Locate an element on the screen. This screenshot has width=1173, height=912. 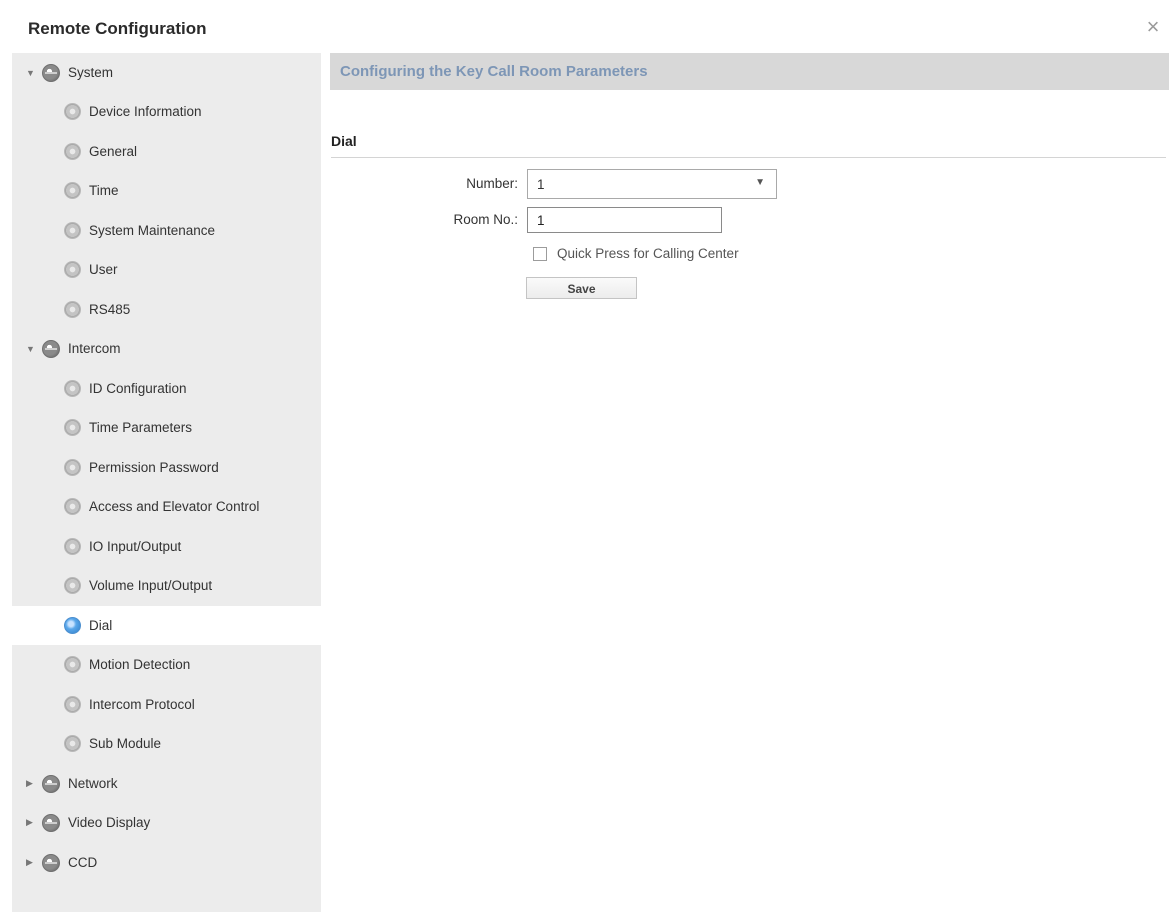
sidebar-item-access-and-elevator-control: Access and Elevator Control is located at coordinates (166, 506).